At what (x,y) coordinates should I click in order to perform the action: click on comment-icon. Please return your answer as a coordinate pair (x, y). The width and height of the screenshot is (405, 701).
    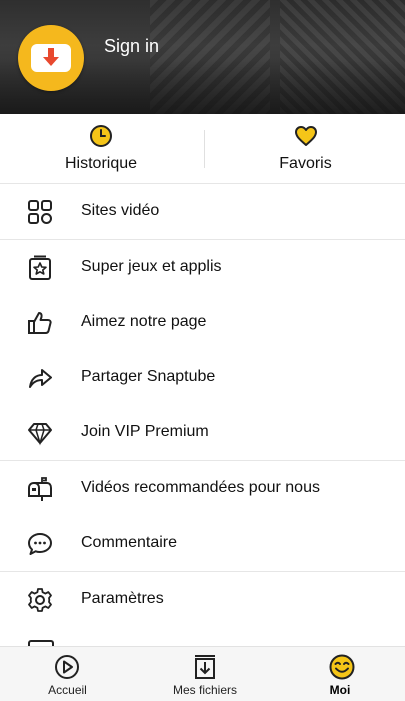
    Looking at the image, I should click on (40, 544).